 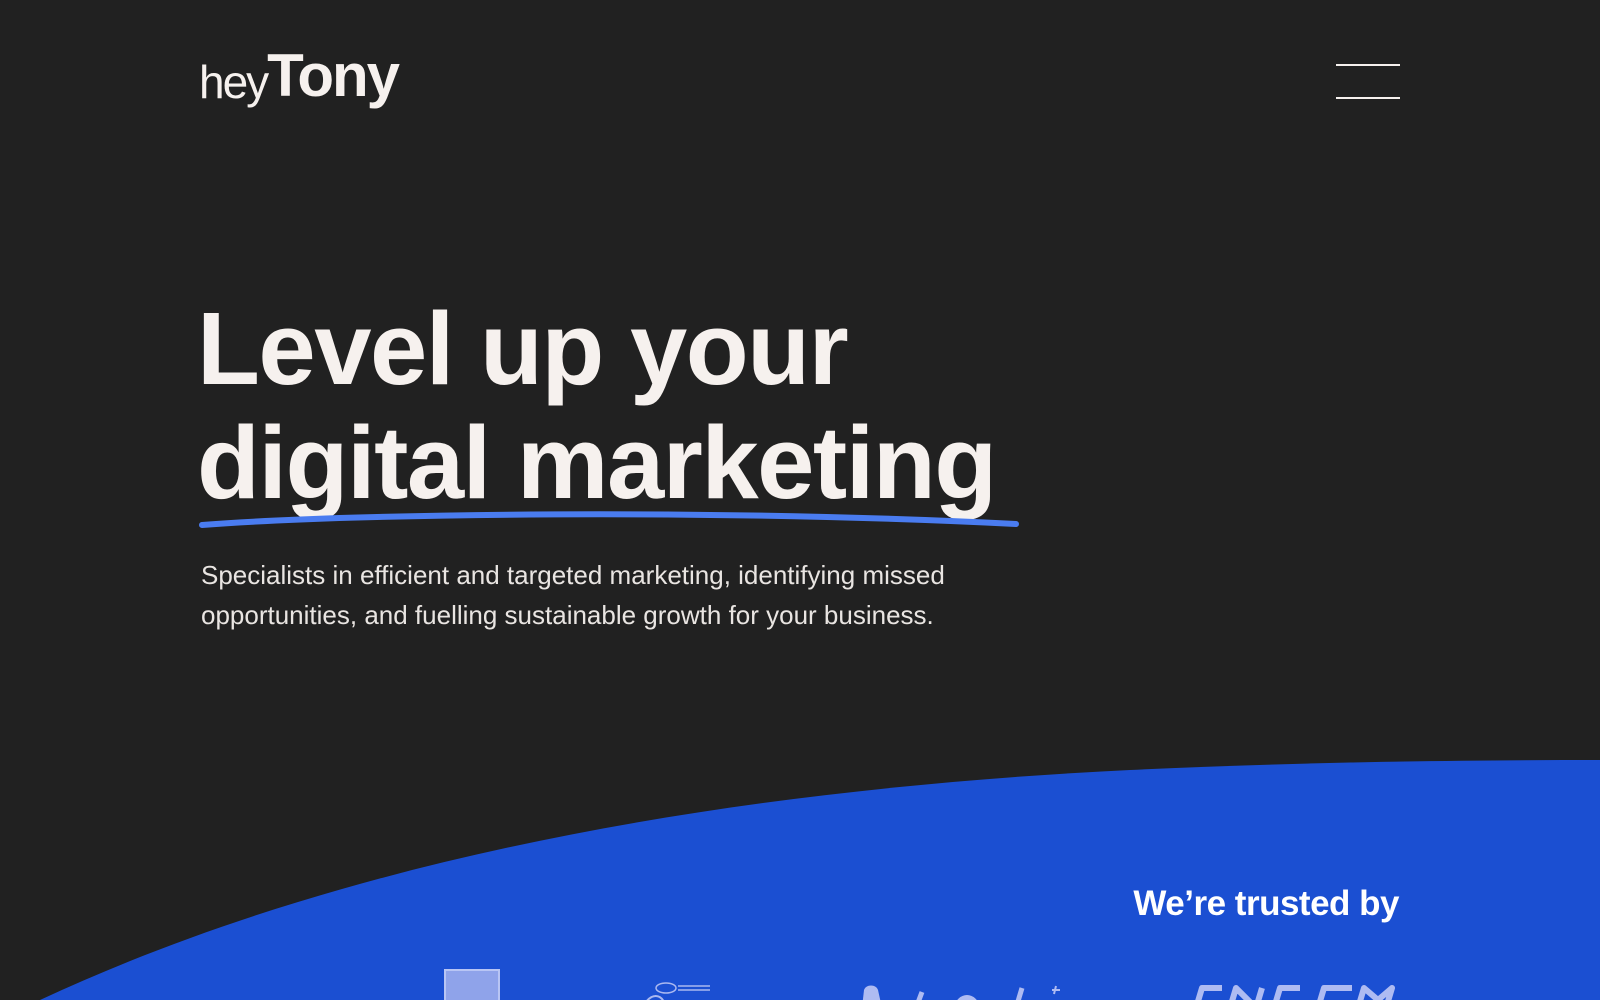 What do you see at coordinates (609, 519) in the screenshot?
I see `title-underline` at bounding box center [609, 519].